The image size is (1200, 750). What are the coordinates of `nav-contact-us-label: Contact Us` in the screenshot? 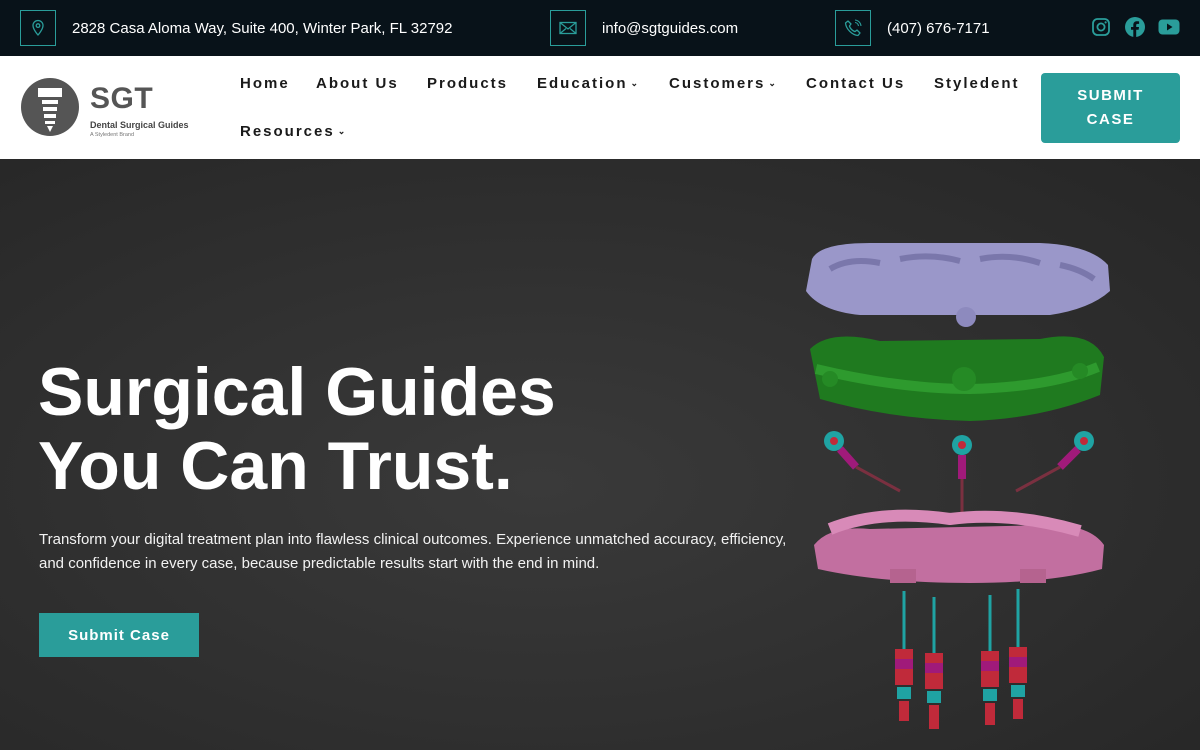 It's located at (856, 83).